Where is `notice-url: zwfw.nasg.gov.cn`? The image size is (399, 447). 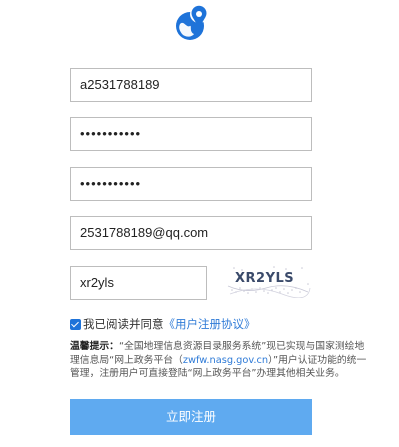 notice-url: zwfw.nasg.gov.cn is located at coordinates (225, 360).